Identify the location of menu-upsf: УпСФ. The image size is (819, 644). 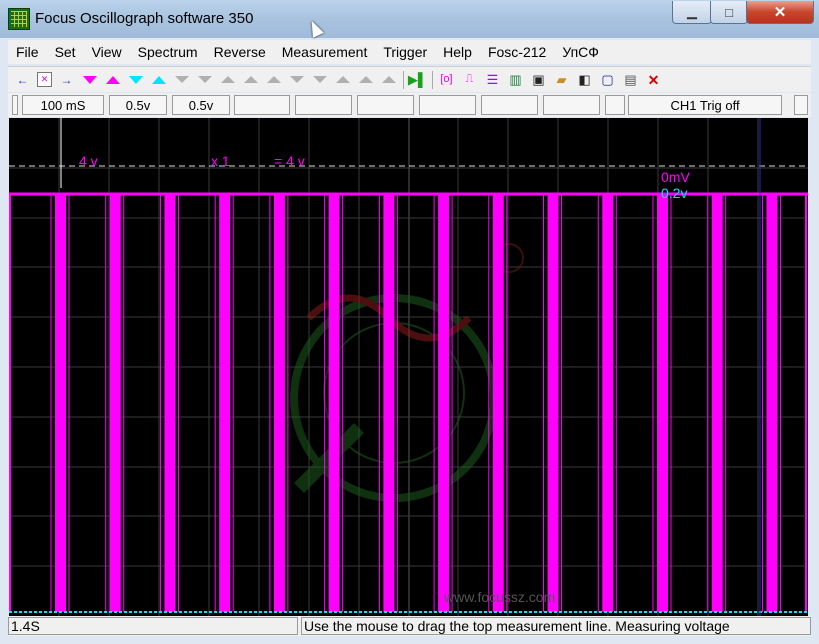
(580, 52).